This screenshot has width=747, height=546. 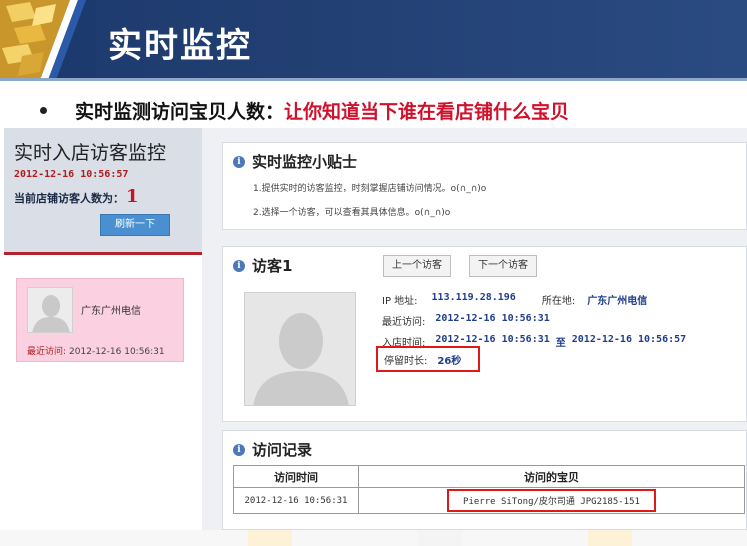 I want to click on tips-header: i 实时监控小贴士, so click(x=295, y=161).